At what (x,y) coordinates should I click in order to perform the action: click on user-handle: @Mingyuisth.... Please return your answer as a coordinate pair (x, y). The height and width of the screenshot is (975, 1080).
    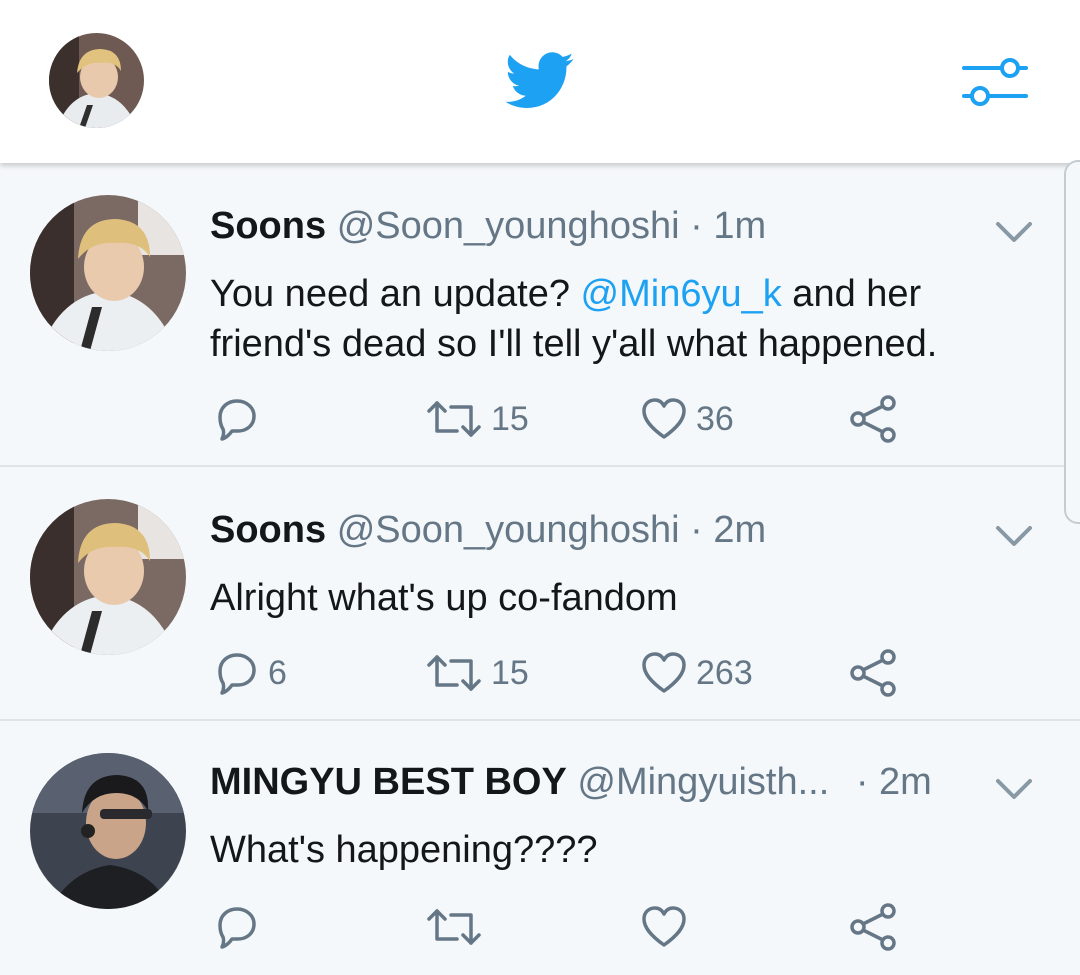
    Looking at the image, I should click on (703, 782).